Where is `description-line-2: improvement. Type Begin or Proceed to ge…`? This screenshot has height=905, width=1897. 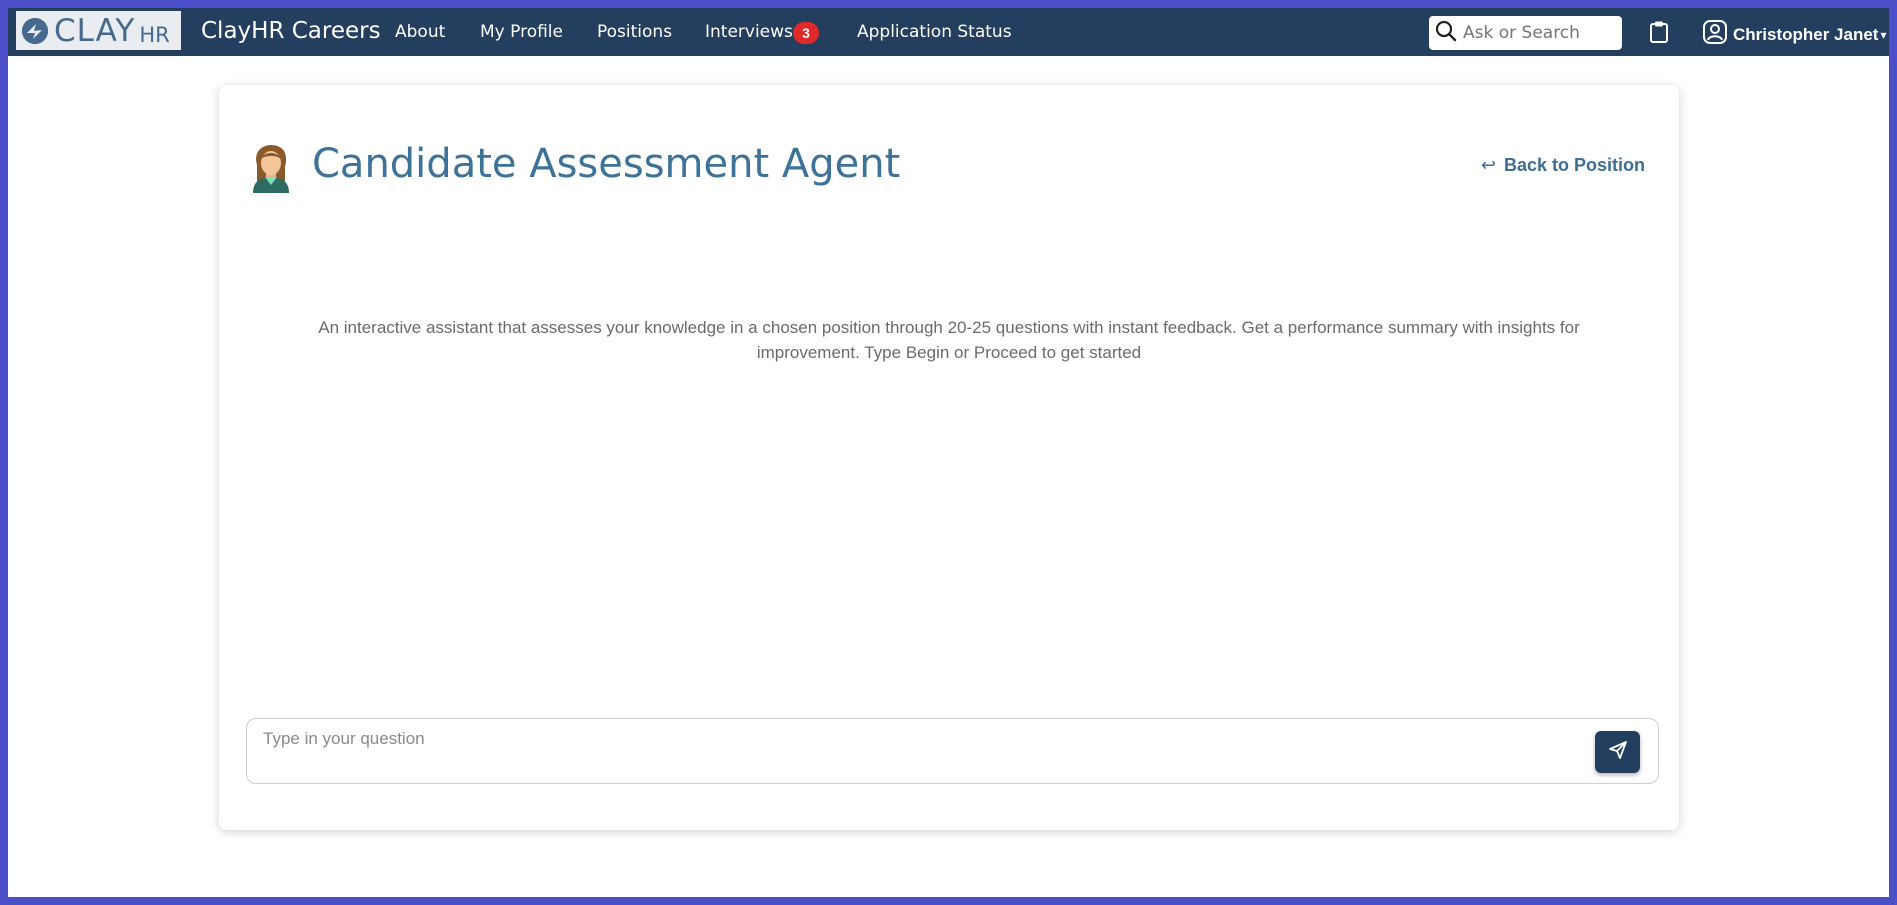
description-line-2: improvement. Type Begin or Proceed to ge… is located at coordinates (949, 352).